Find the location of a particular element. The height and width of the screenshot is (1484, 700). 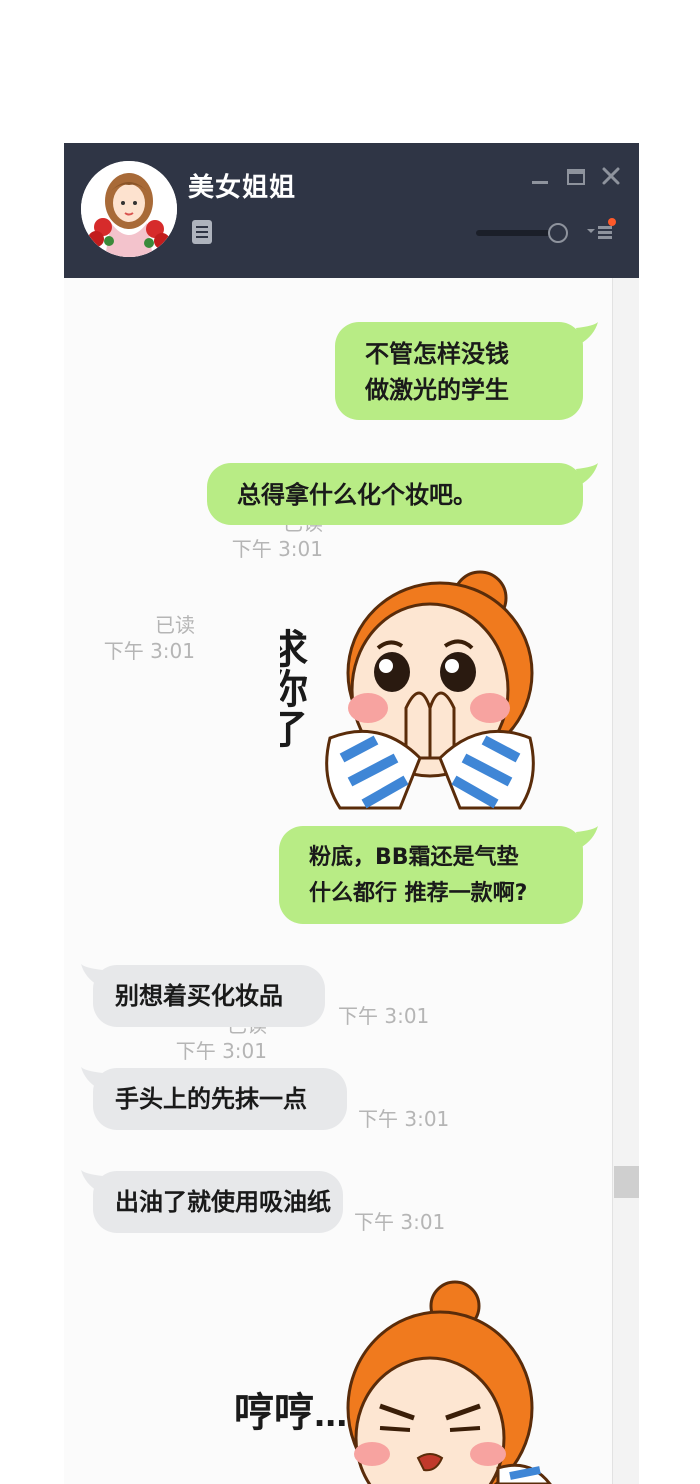

message-meta: 已读 下午 3:01 is located at coordinates (149, 638).